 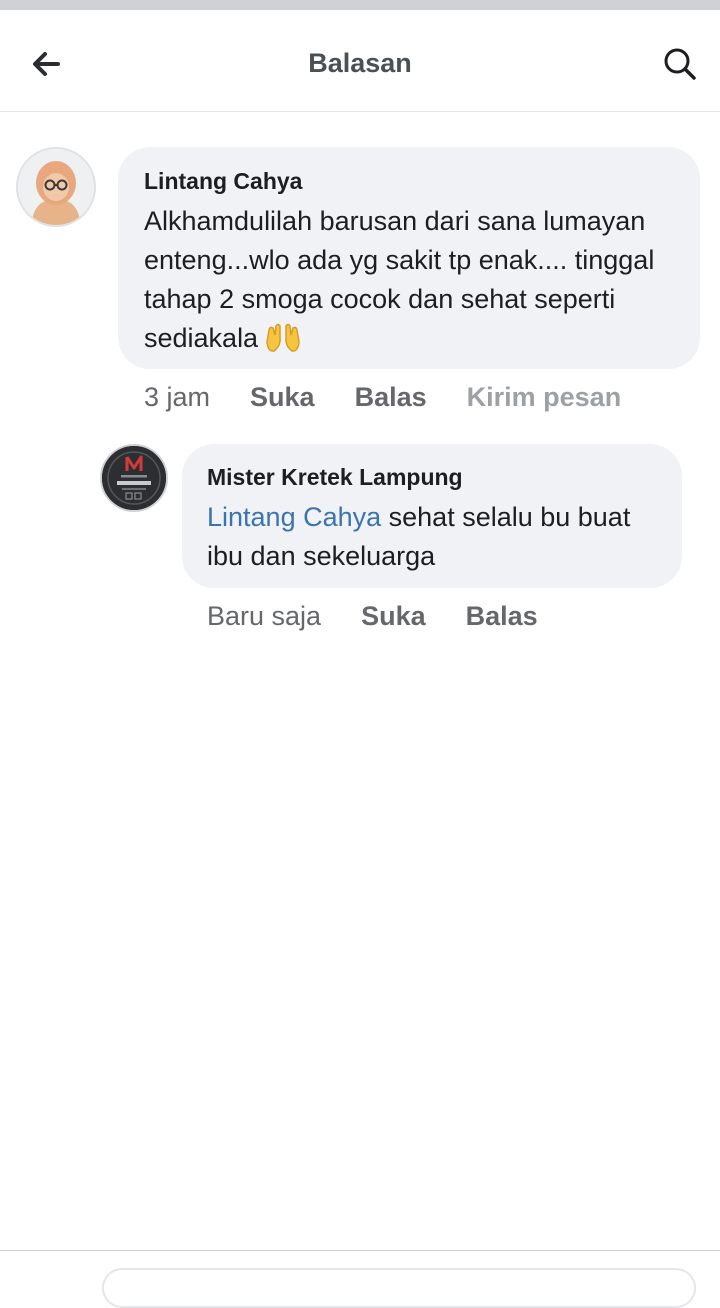 I want to click on comment-author: Lintang Cahya, so click(x=409, y=181).